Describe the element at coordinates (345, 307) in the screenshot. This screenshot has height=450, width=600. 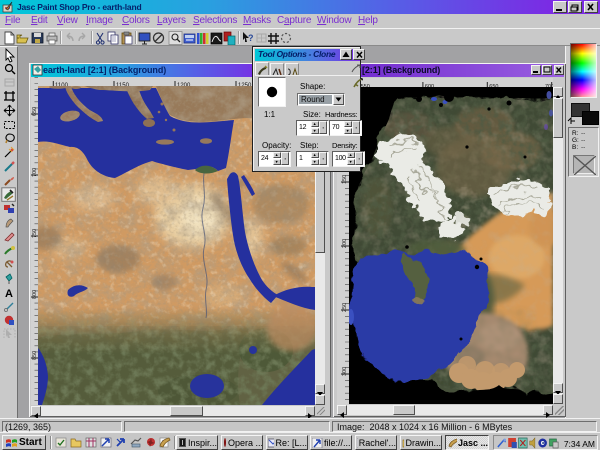
I see `svg-text: 250` at that location.